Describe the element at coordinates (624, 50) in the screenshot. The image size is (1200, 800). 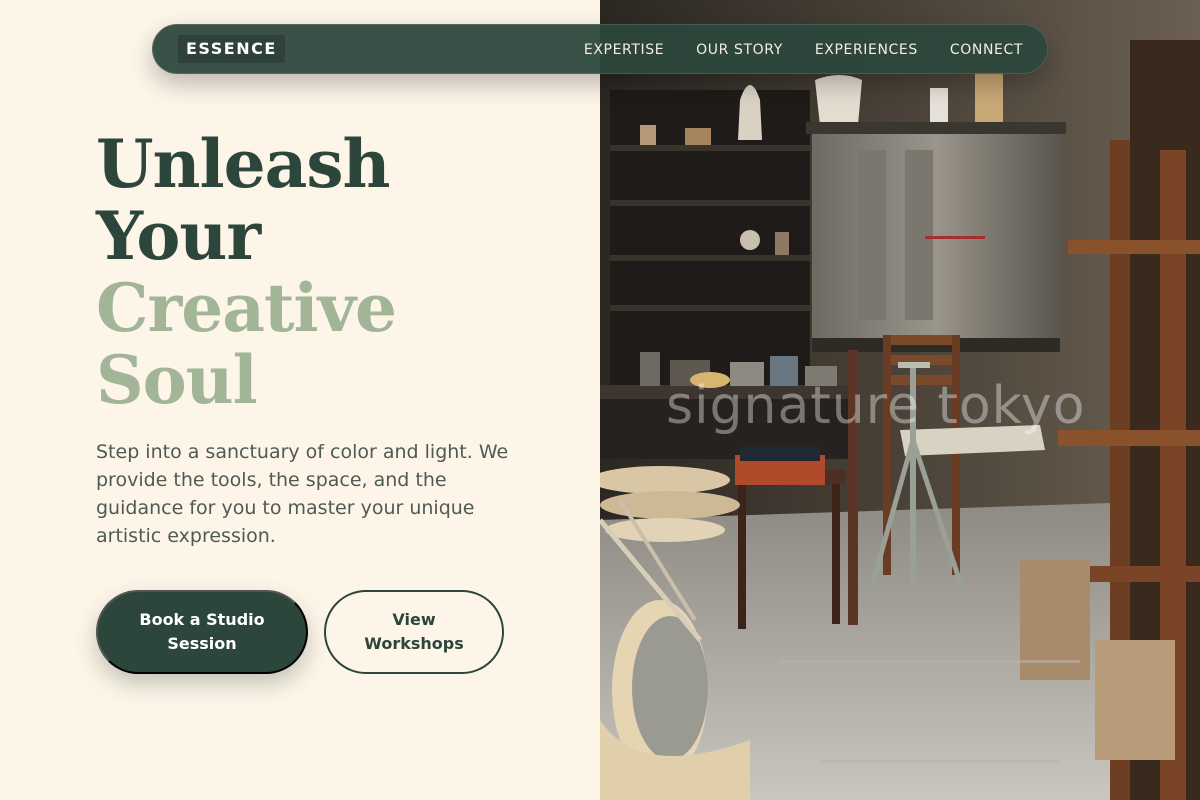
I see `nav-link-expertise: EXPERTISE` at that location.